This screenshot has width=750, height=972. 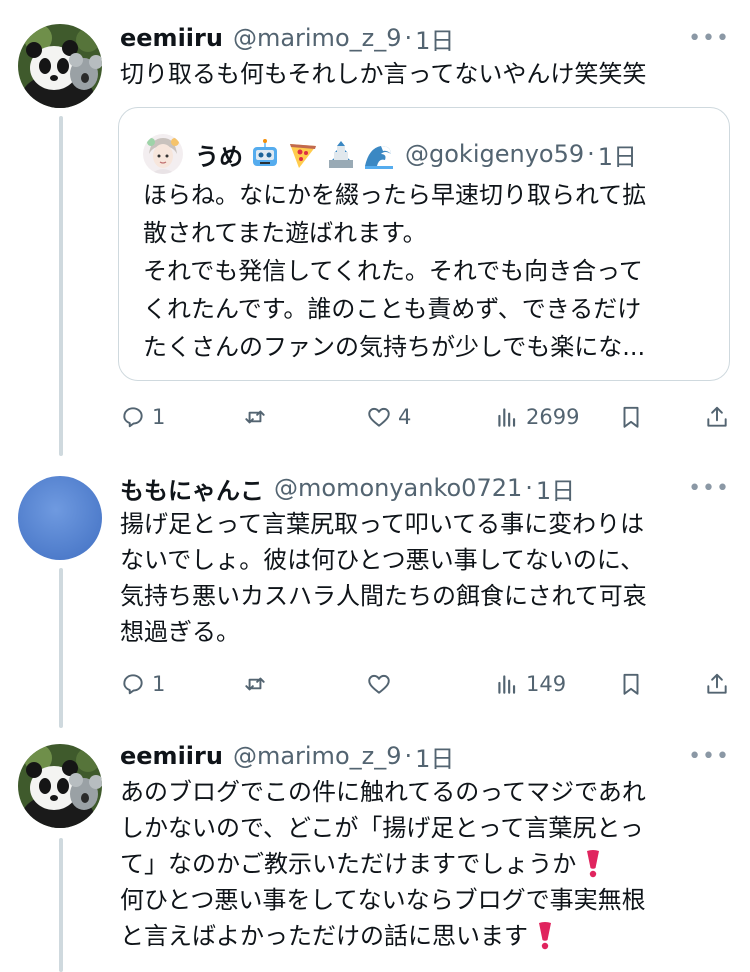 I want to click on tweet-header: ももにゃんこ @momonyanko0721 · 1日, so click(x=347, y=488).